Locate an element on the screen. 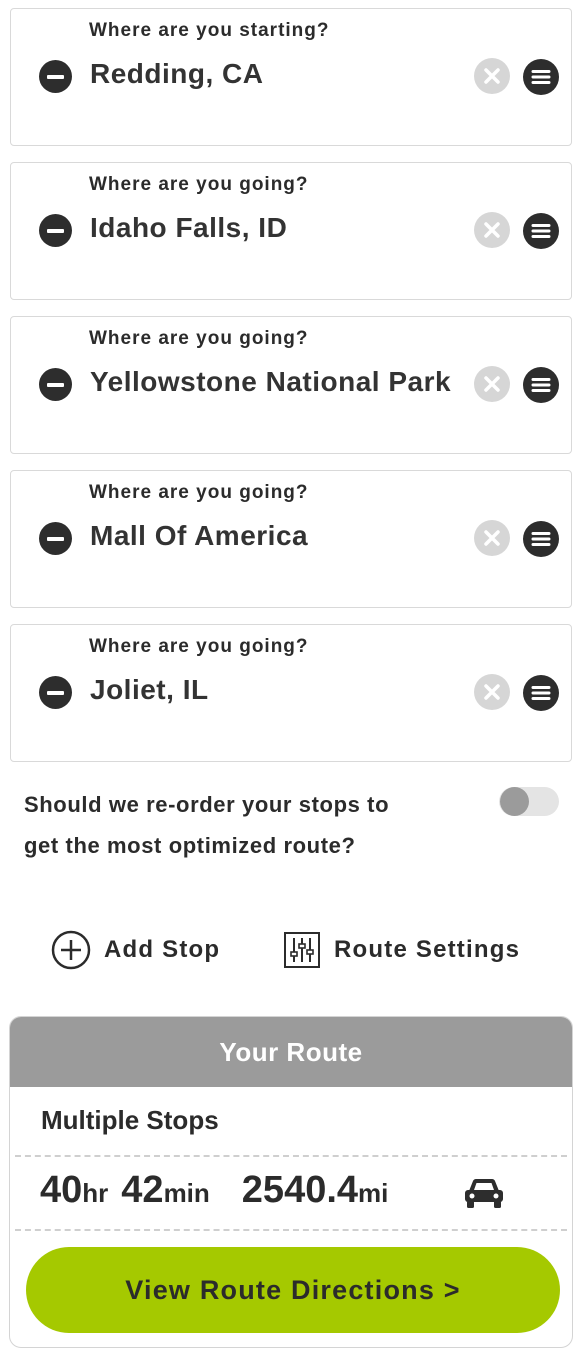 Image resolution: width=582 pixels, height=1364 pixels. stop-card: Where are you going? Mall Of America is located at coordinates (291, 539).